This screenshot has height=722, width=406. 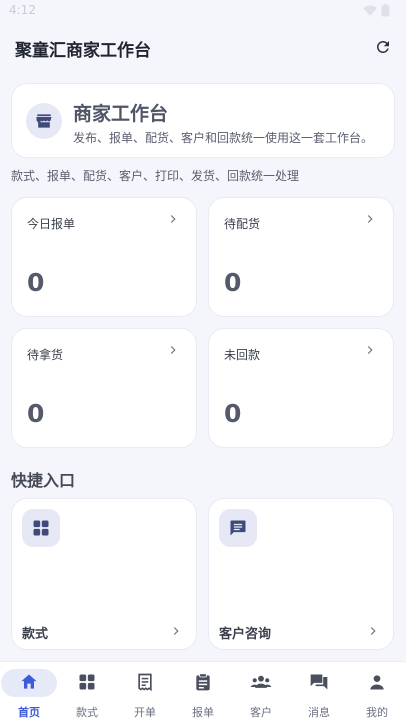 I want to click on nav-label: 首页, so click(x=29, y=712).